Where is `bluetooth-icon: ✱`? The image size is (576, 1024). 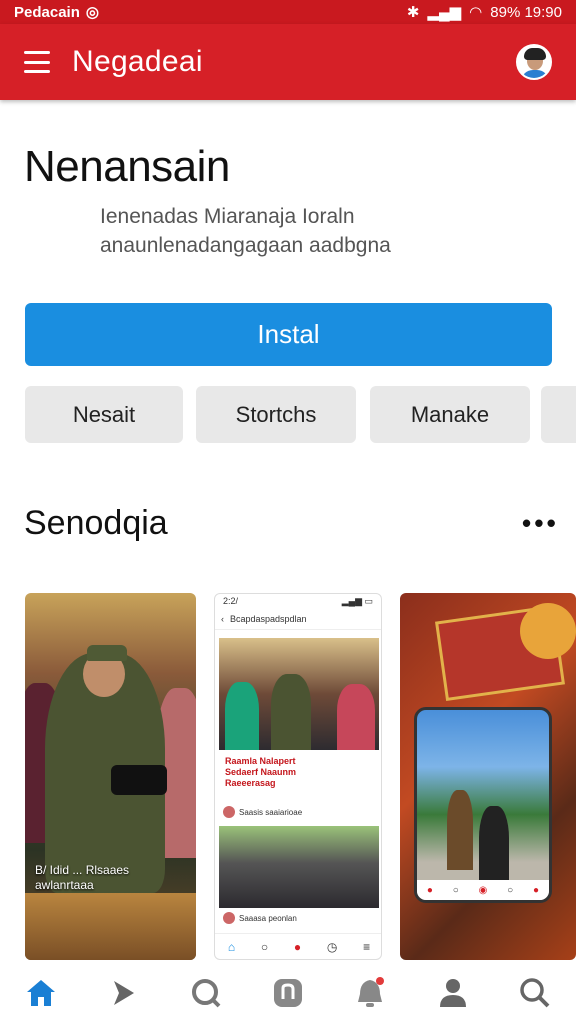
bluetooth-icon: ✱ is located at coordinates (413, 12).